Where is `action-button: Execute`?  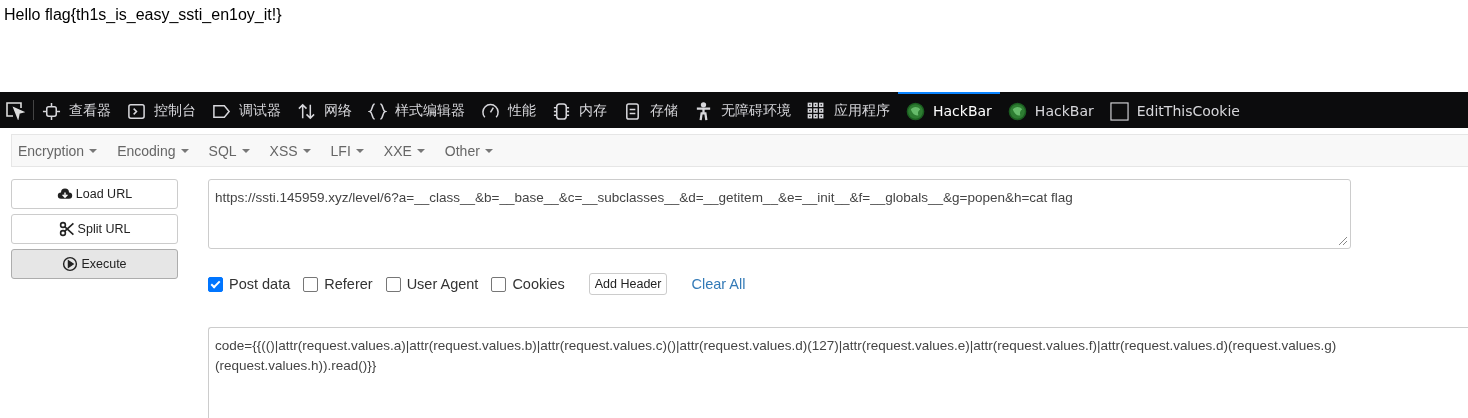
action-button: Execute is located at coordinates (94, 264).